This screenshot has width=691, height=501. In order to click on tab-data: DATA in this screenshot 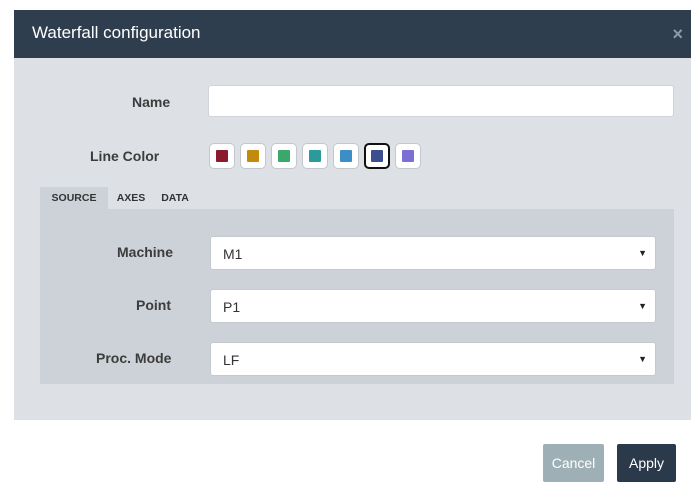, I will do `click(175, 198)`.